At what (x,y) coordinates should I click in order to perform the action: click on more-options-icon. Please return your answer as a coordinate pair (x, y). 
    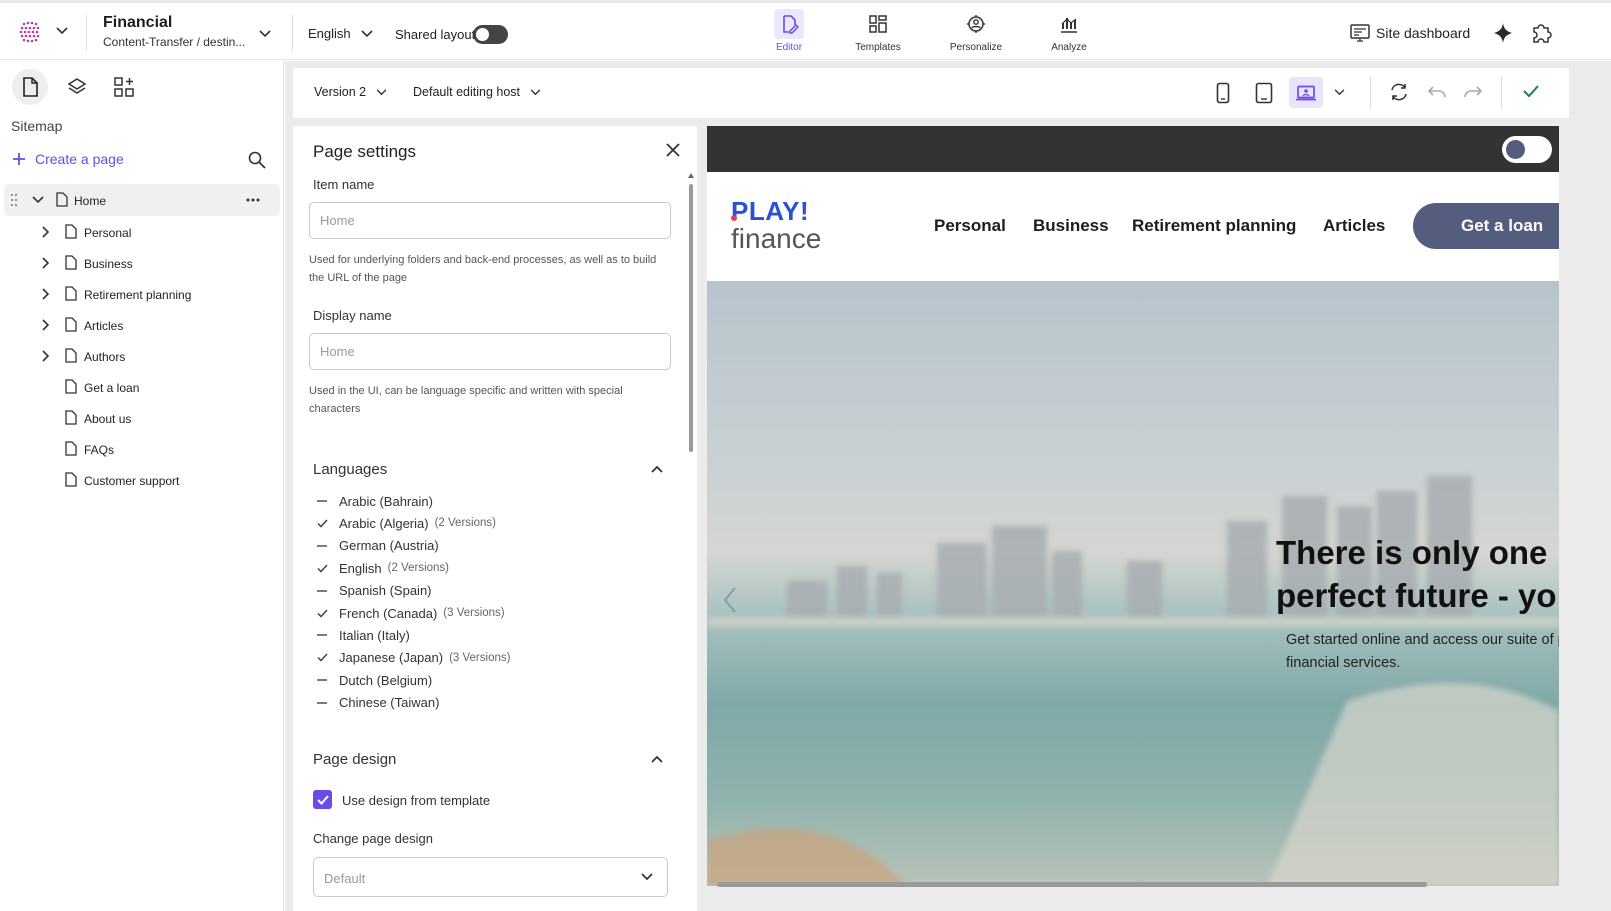
    Looking at the image, I should click on (253, 200).